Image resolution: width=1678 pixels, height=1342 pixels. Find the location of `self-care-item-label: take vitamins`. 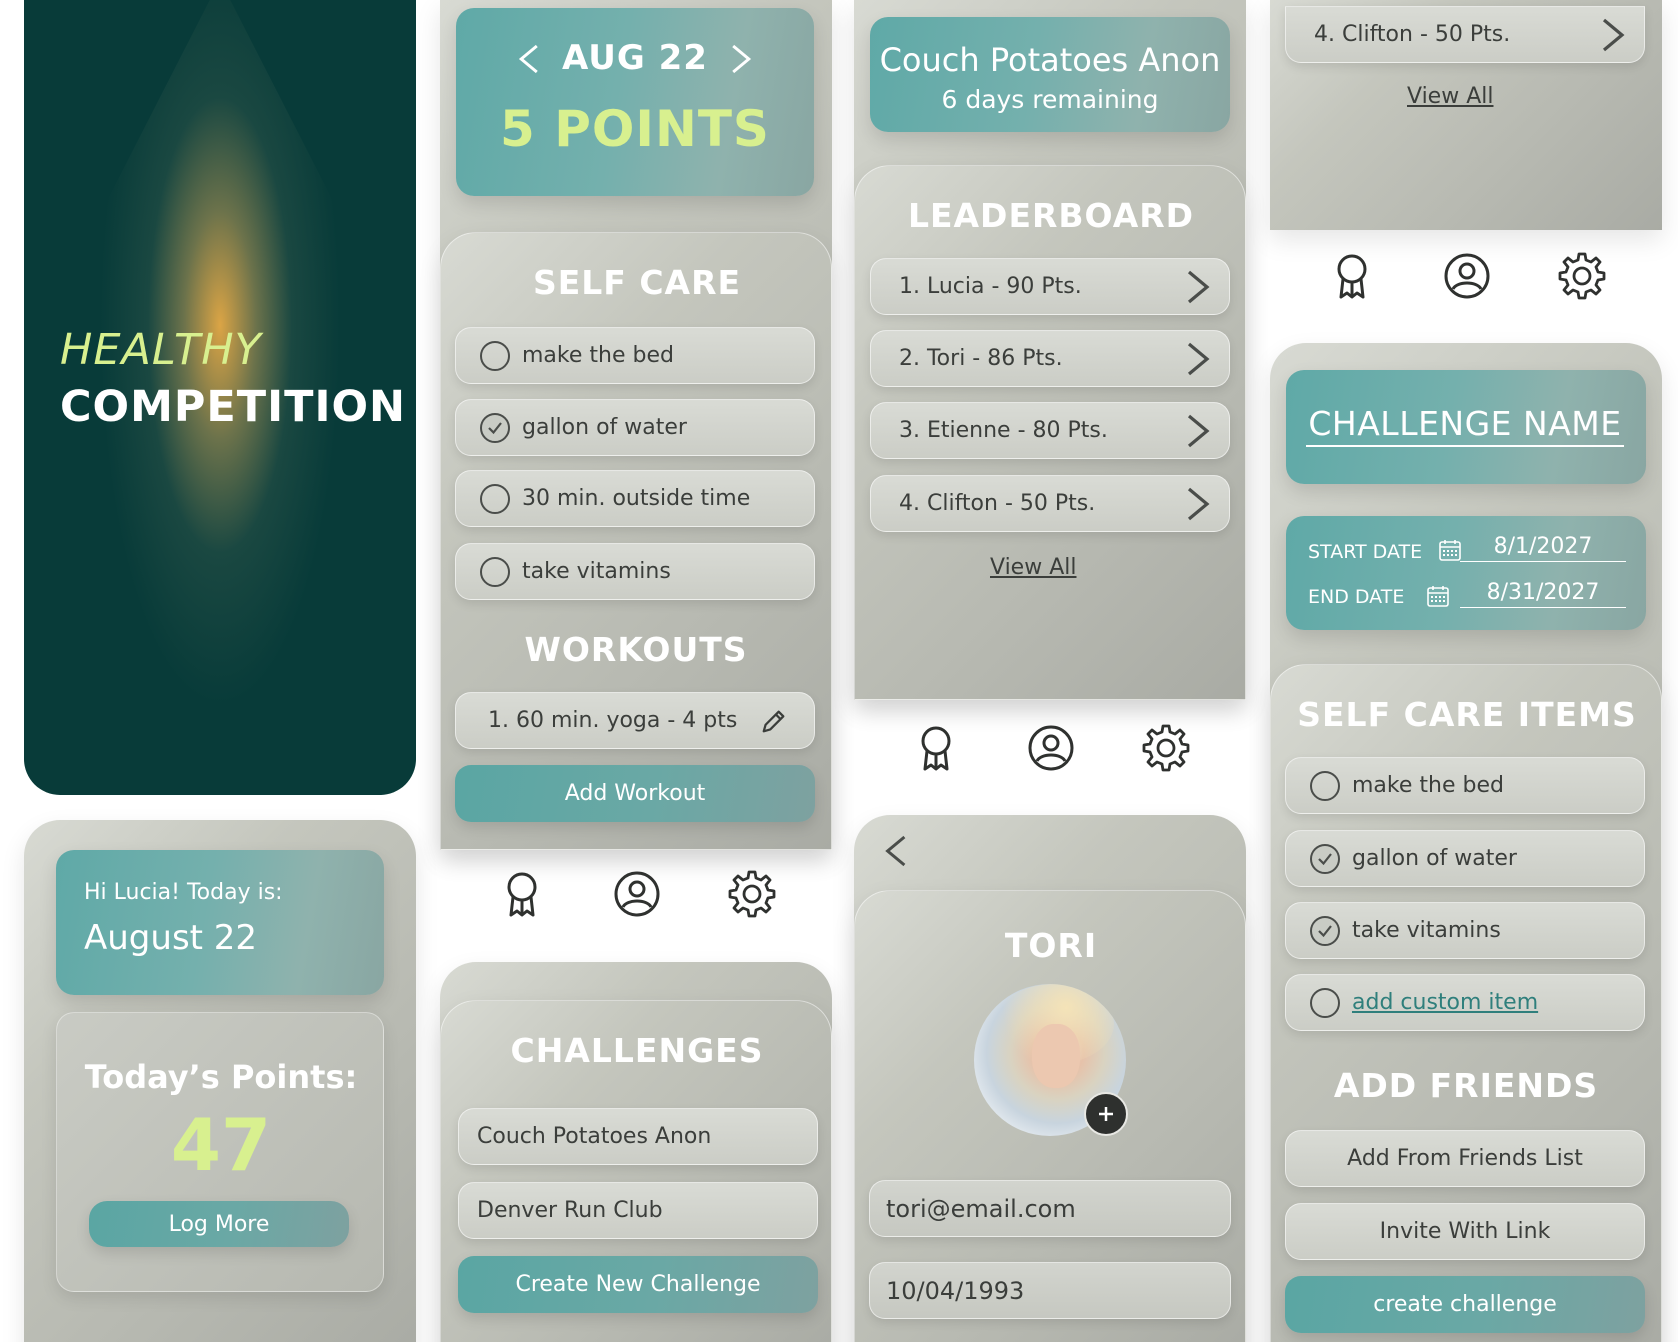

self-care-item-label: take vitamins is located at coordinates (1426, 930).